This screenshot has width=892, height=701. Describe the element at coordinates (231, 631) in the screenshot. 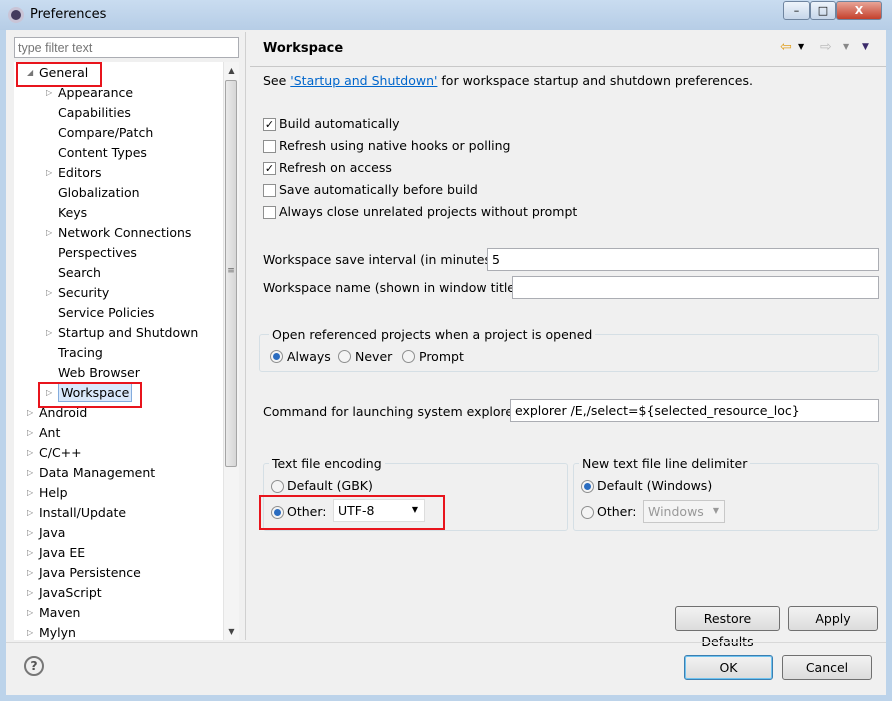

I see `scroll-down-icon: ▼` at that location.